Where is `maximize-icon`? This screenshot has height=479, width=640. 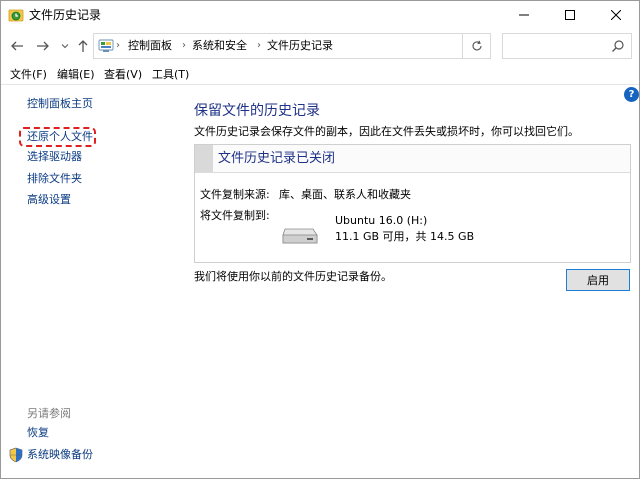 maximize-icon is located at coordinates (570, 15).